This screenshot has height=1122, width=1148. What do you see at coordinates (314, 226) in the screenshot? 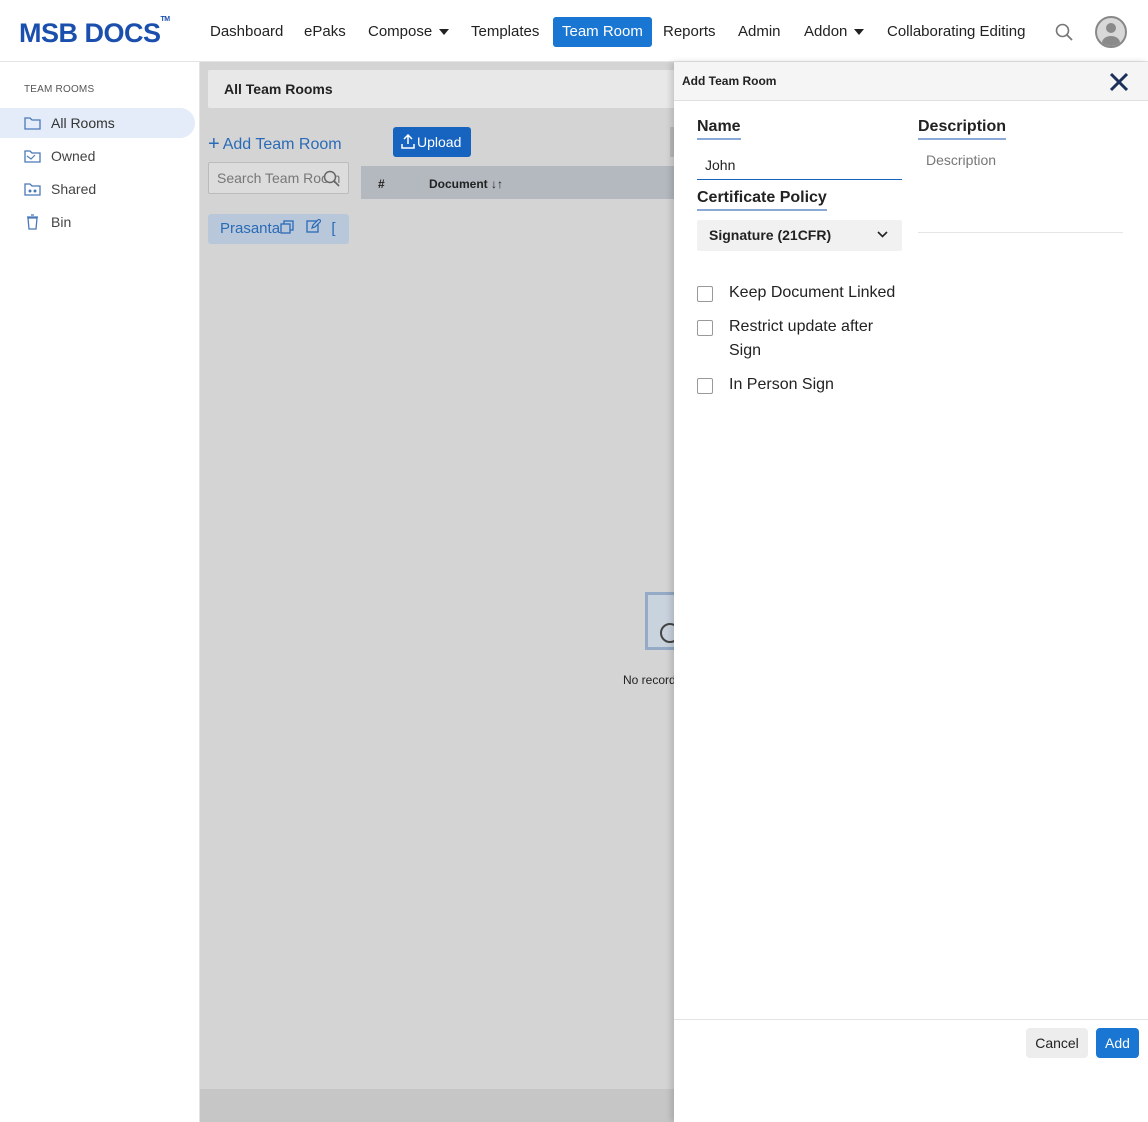
I see `edit-icon` at bounding box center [314, 226].